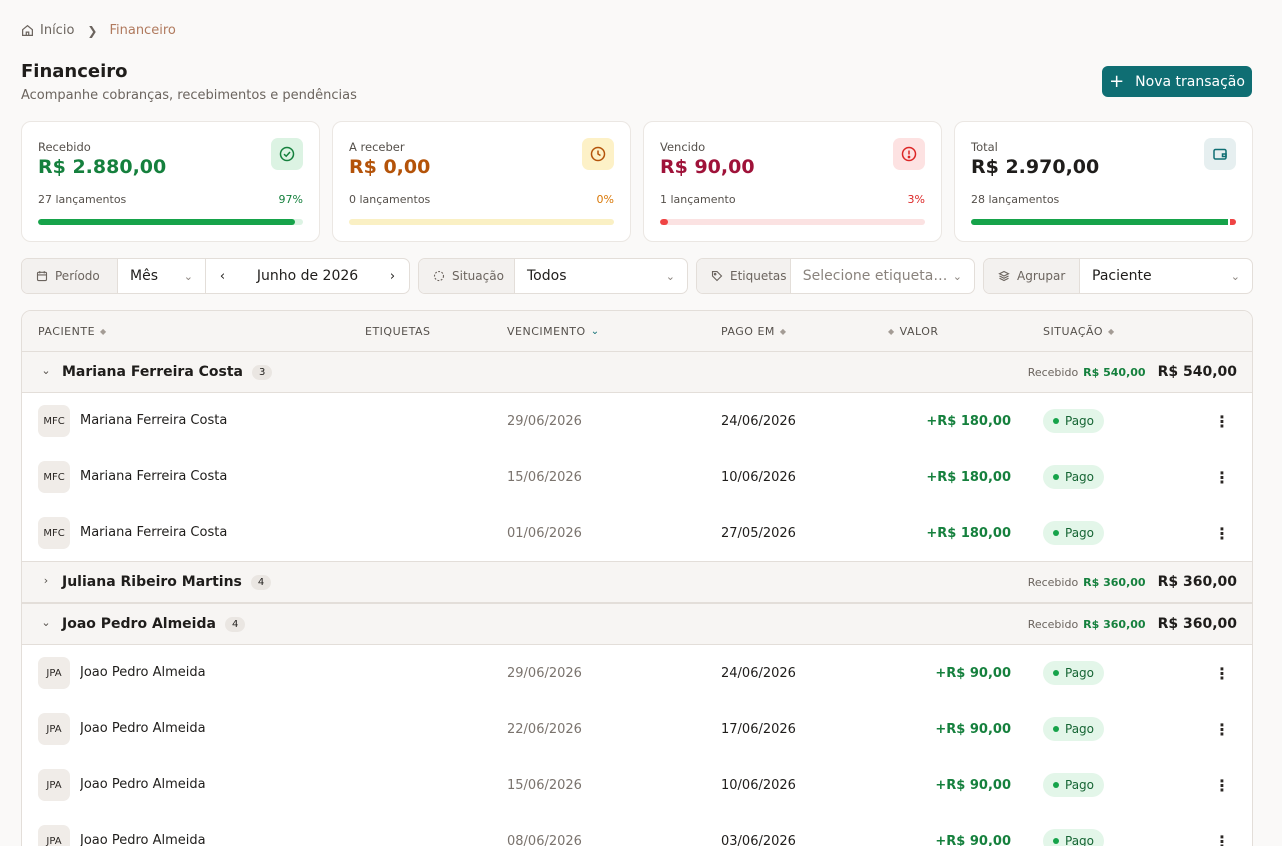 The width and height of the screenshot is (1282, 846). Describe the element at coordinates (154, 532) in the screenshot. I see `patient-name: Mariana Ferreira Costa` at that location.